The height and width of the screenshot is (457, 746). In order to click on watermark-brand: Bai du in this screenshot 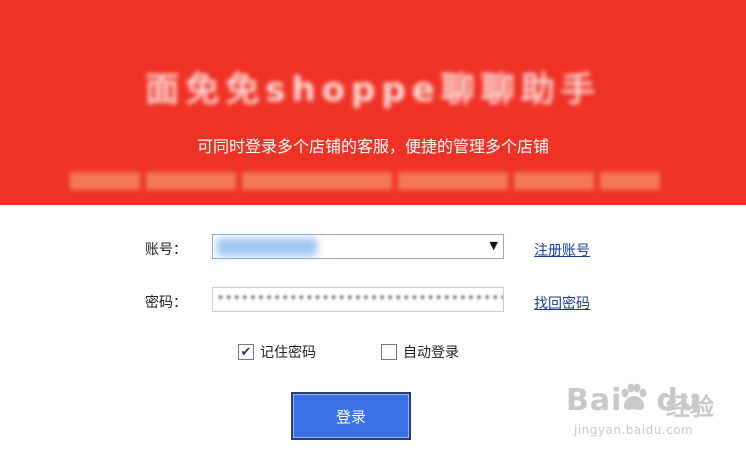, I will do `click(634, 400)`.